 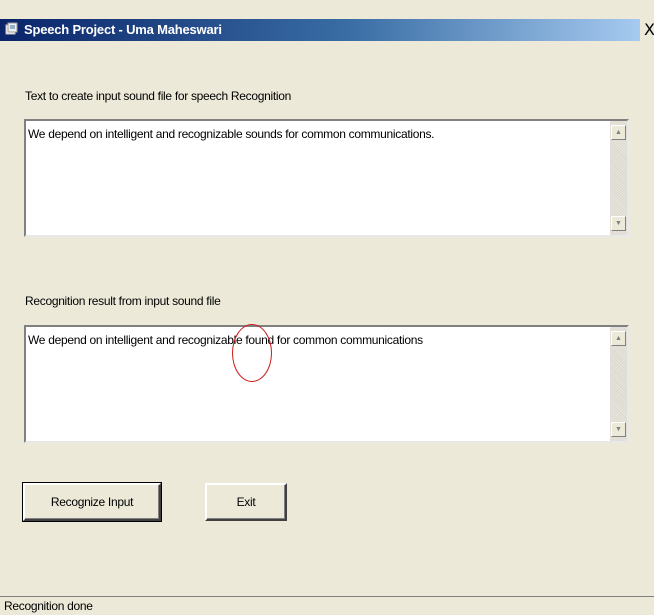 What do you see at coordinates (320, 30) in the screenshot?
I see `title-bar: Speech Project - Uma Maheswari` at bounding box center [320, 30].